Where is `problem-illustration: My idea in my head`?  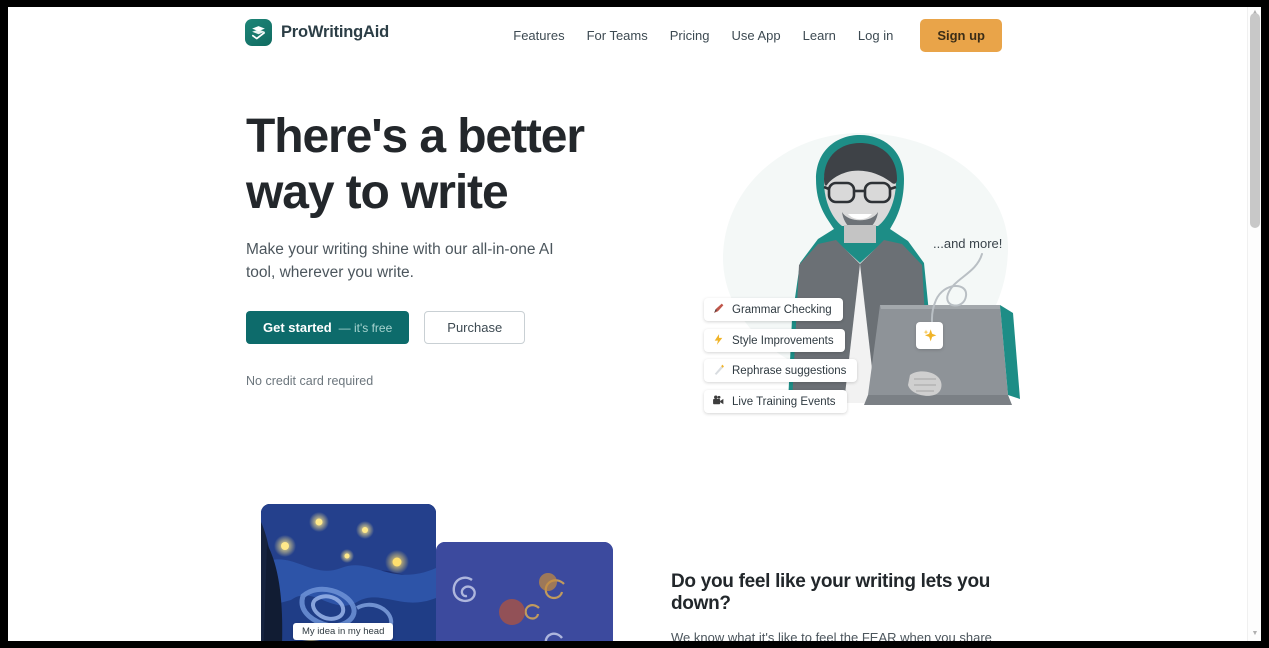
problem-illustration: My idea in my head is located at coordinates (433, 572).